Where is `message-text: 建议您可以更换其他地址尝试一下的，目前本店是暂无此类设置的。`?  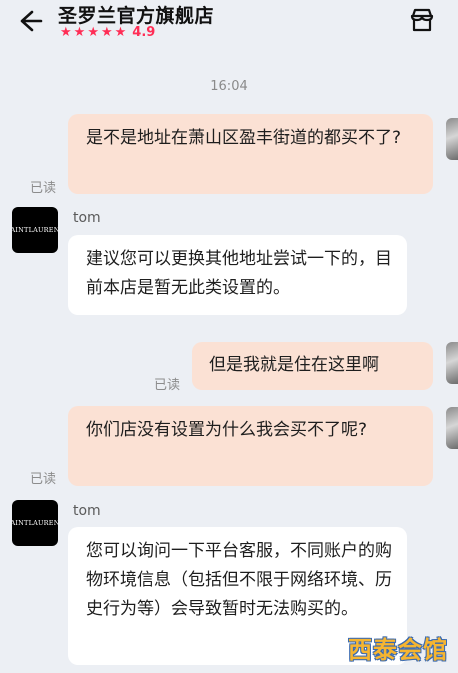
message-text: 建议您可以更换其他地址尝试一下的，目前本店是暂无此类设置的。 is located at coordinates (239, 273).